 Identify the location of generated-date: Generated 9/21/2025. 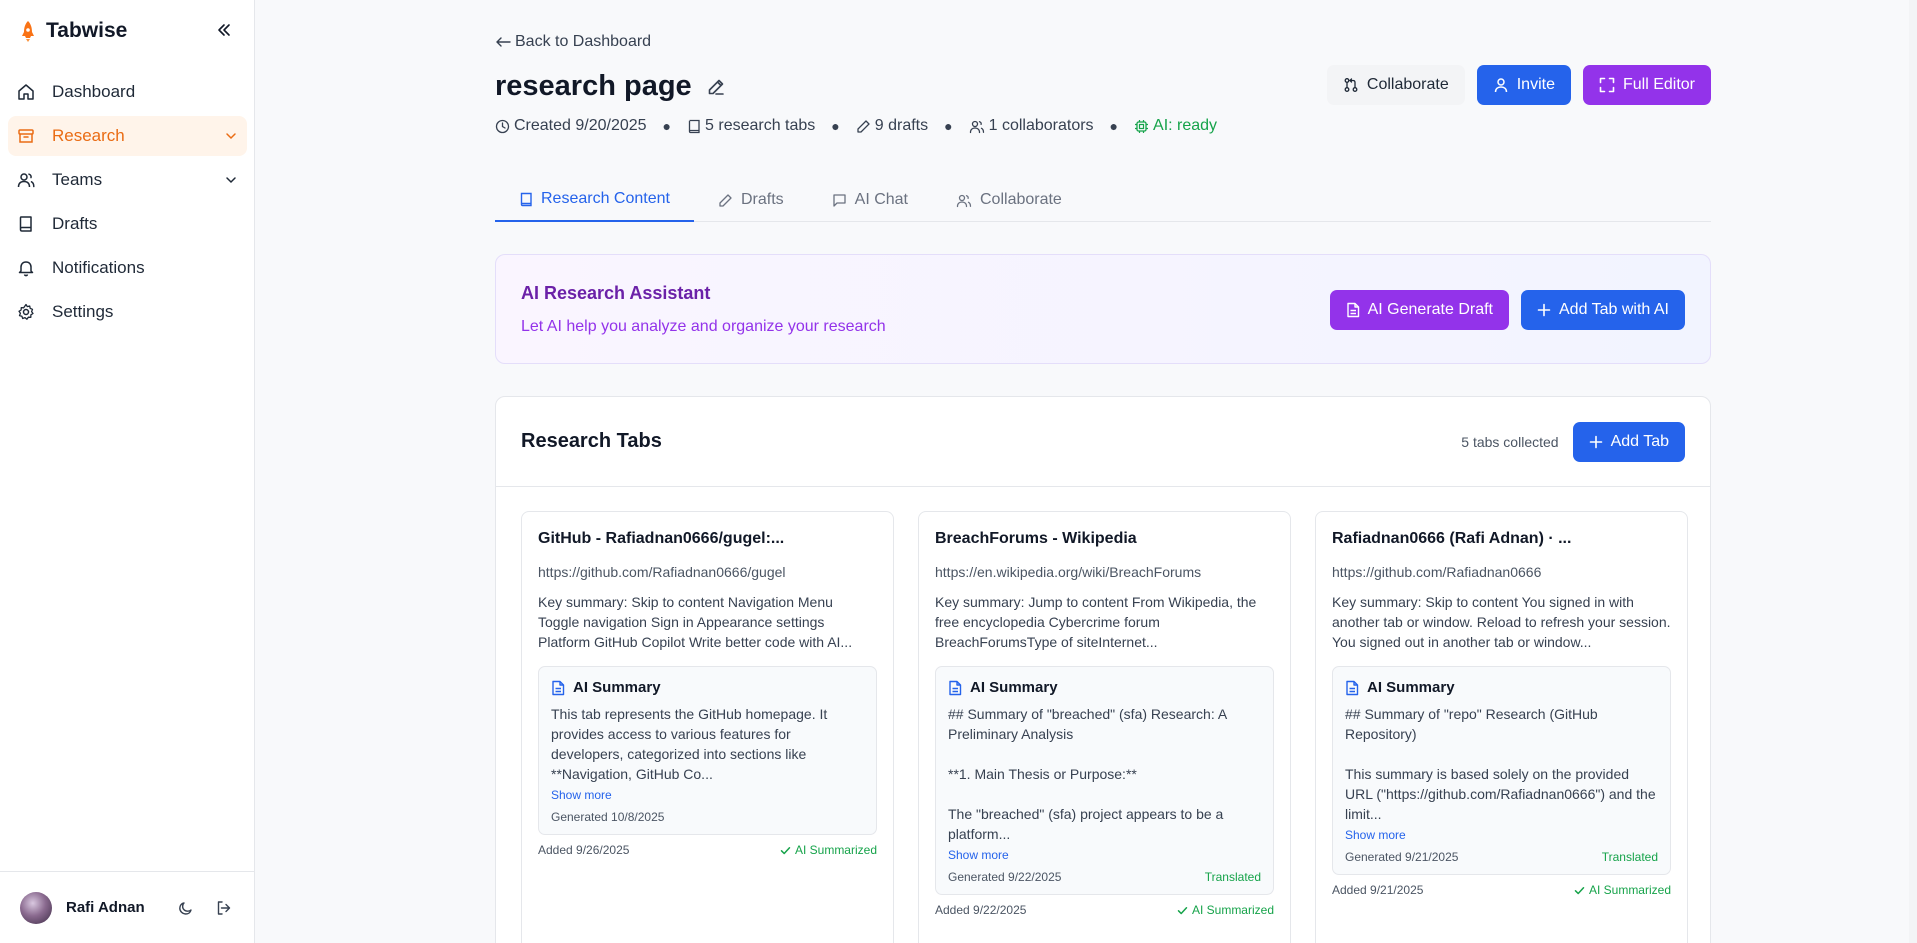
(1402, 857).